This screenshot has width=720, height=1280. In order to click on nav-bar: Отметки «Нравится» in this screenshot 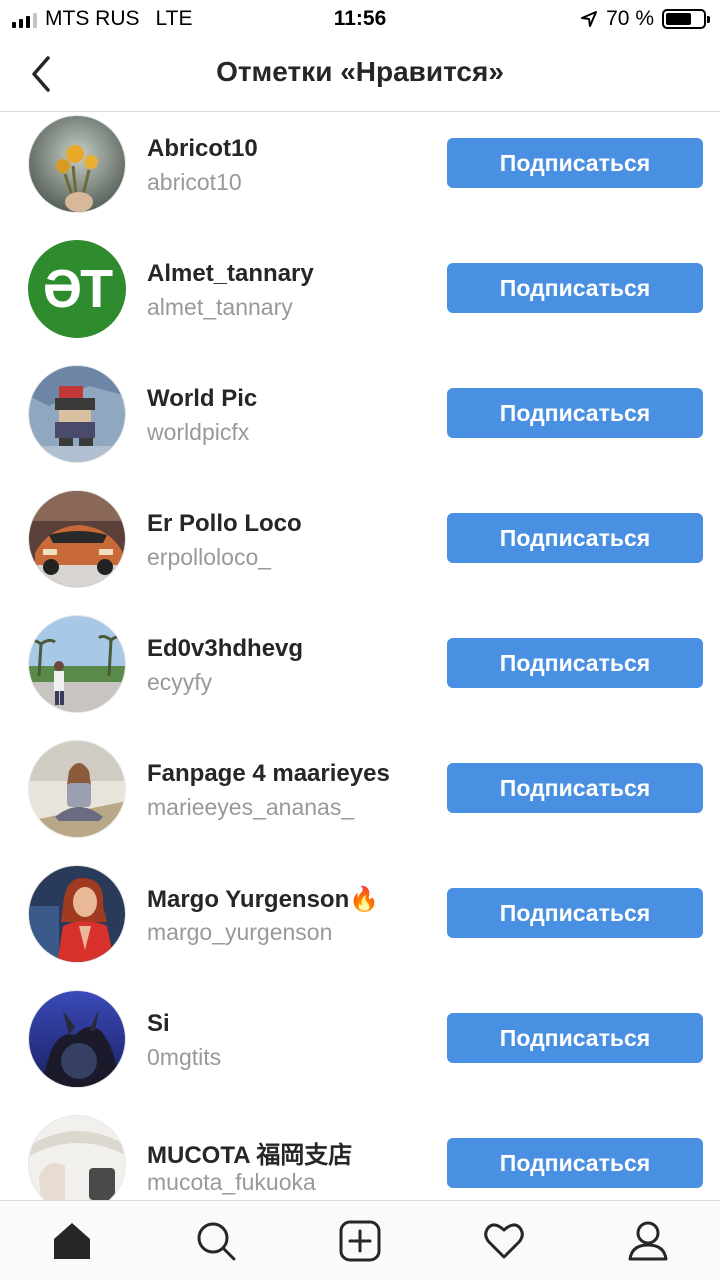, I will do `click(360, 75)`.